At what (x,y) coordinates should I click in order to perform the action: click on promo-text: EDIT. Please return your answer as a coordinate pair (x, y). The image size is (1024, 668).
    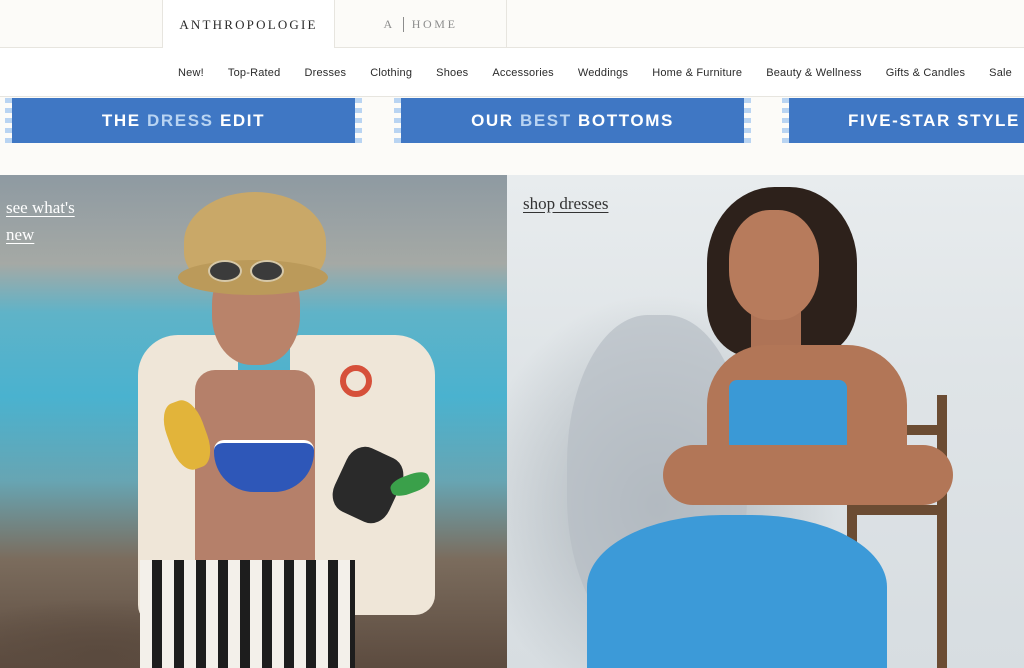
    Looking at the image, I should click on (242, 120).